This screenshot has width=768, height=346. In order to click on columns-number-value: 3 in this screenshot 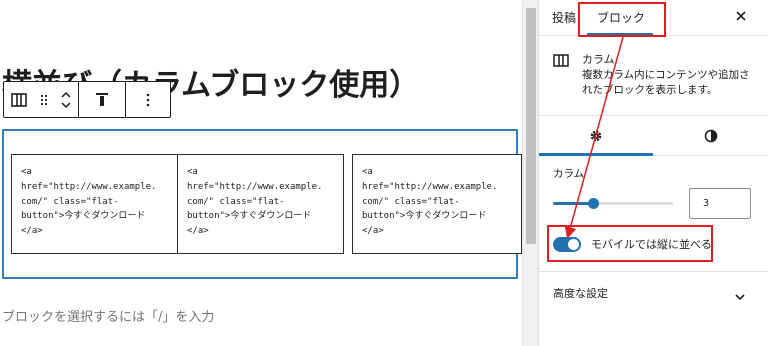, I will do `click(706, 203)`.